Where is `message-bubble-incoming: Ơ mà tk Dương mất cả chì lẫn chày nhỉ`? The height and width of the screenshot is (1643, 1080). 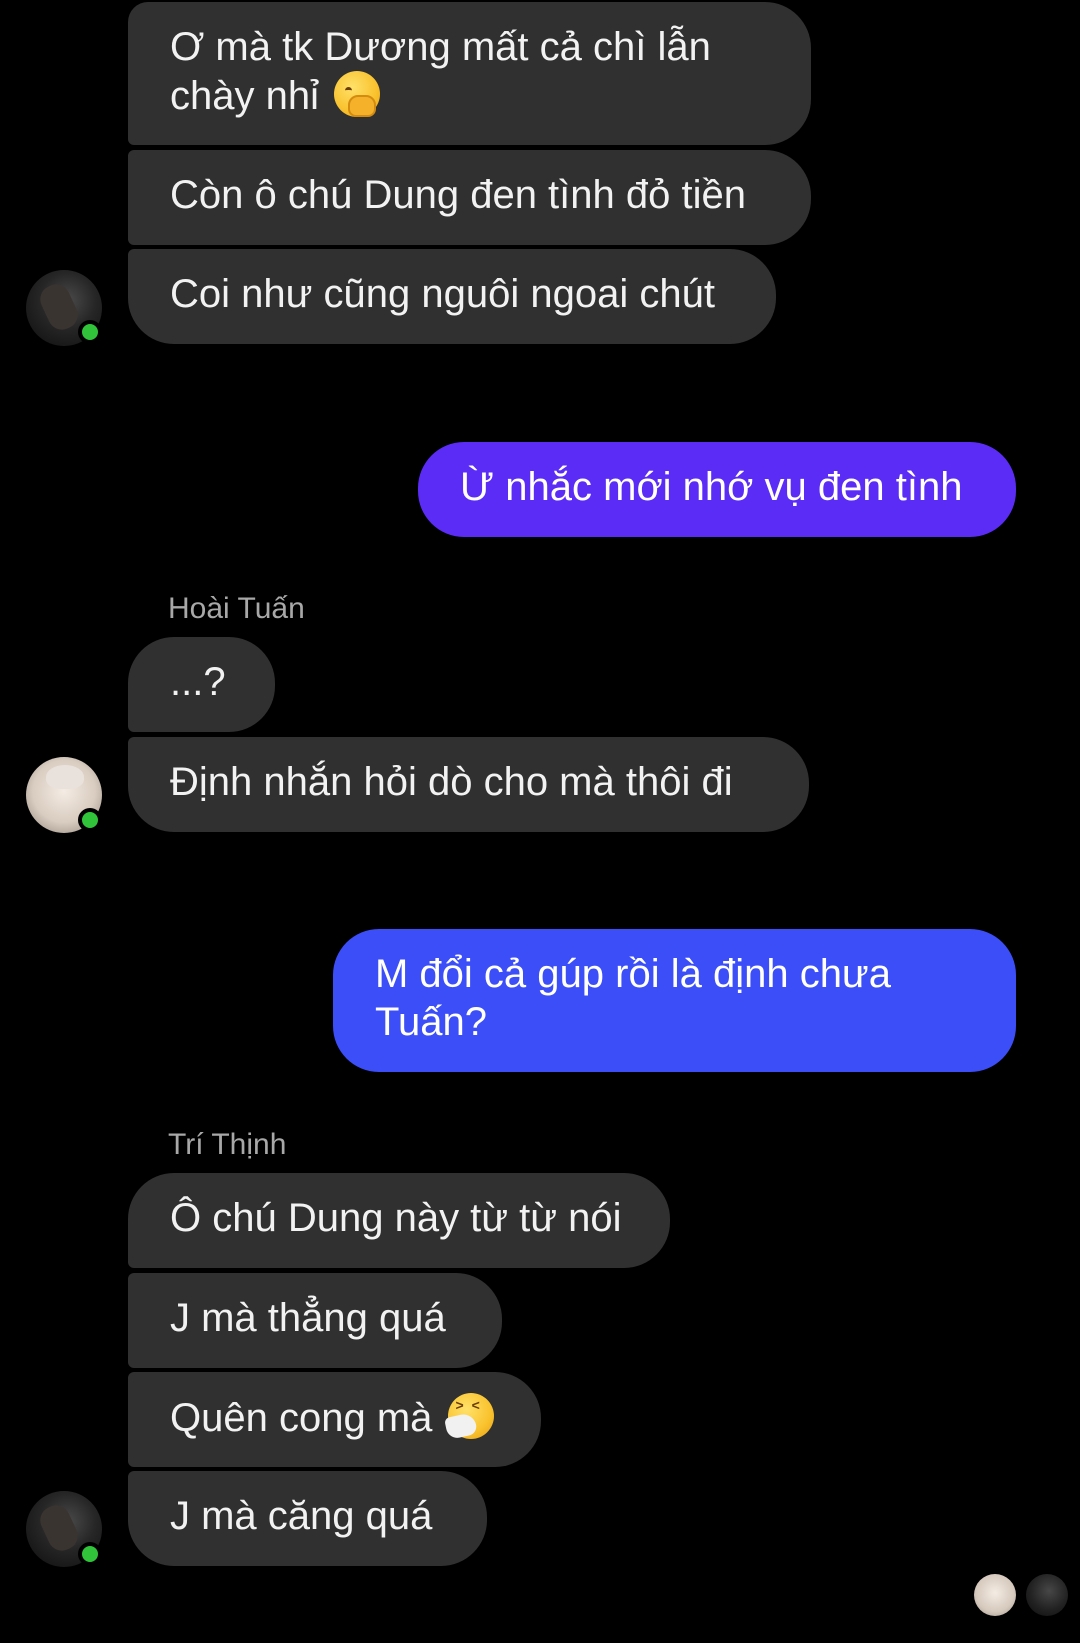 message-bubble-incoming: Ơ mà tk Dương mất cả chì lẫn chày nhỉ is located at coordinates (469, 73).